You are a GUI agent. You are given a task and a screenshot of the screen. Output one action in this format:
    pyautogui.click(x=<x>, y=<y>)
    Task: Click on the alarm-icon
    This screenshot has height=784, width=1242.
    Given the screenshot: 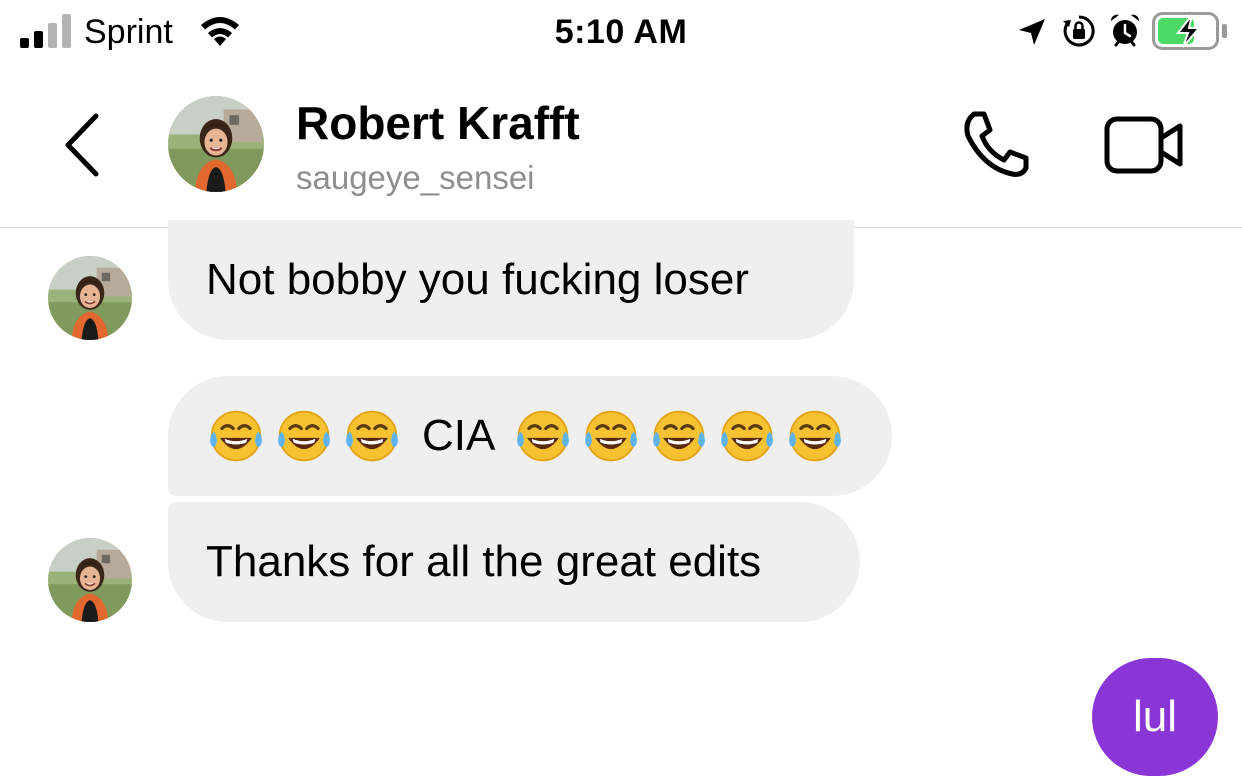 What is the action you would take?
    pyautogui.click(x=1125, y=30)
    